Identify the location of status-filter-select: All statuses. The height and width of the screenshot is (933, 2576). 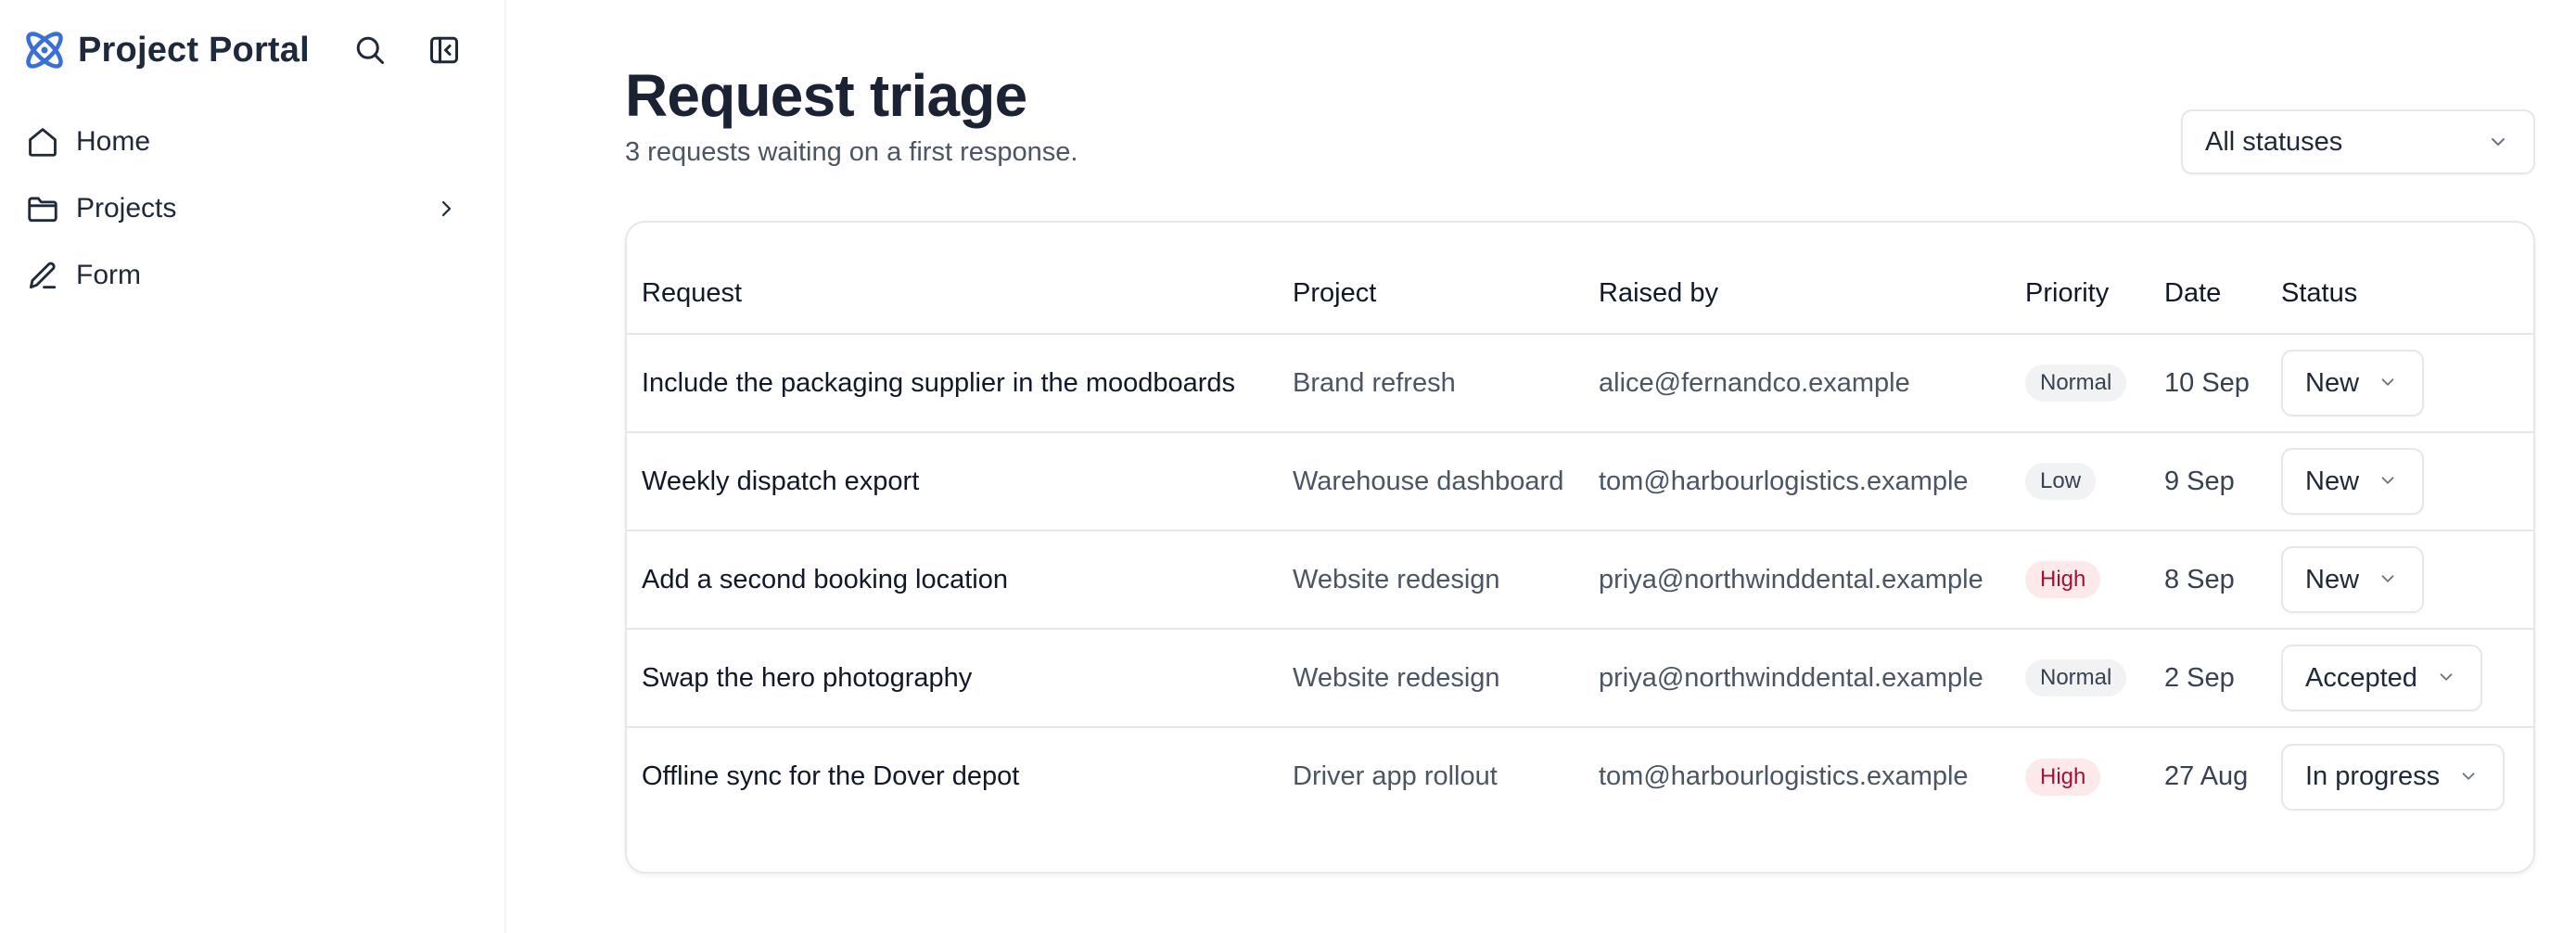
(2358, 141).